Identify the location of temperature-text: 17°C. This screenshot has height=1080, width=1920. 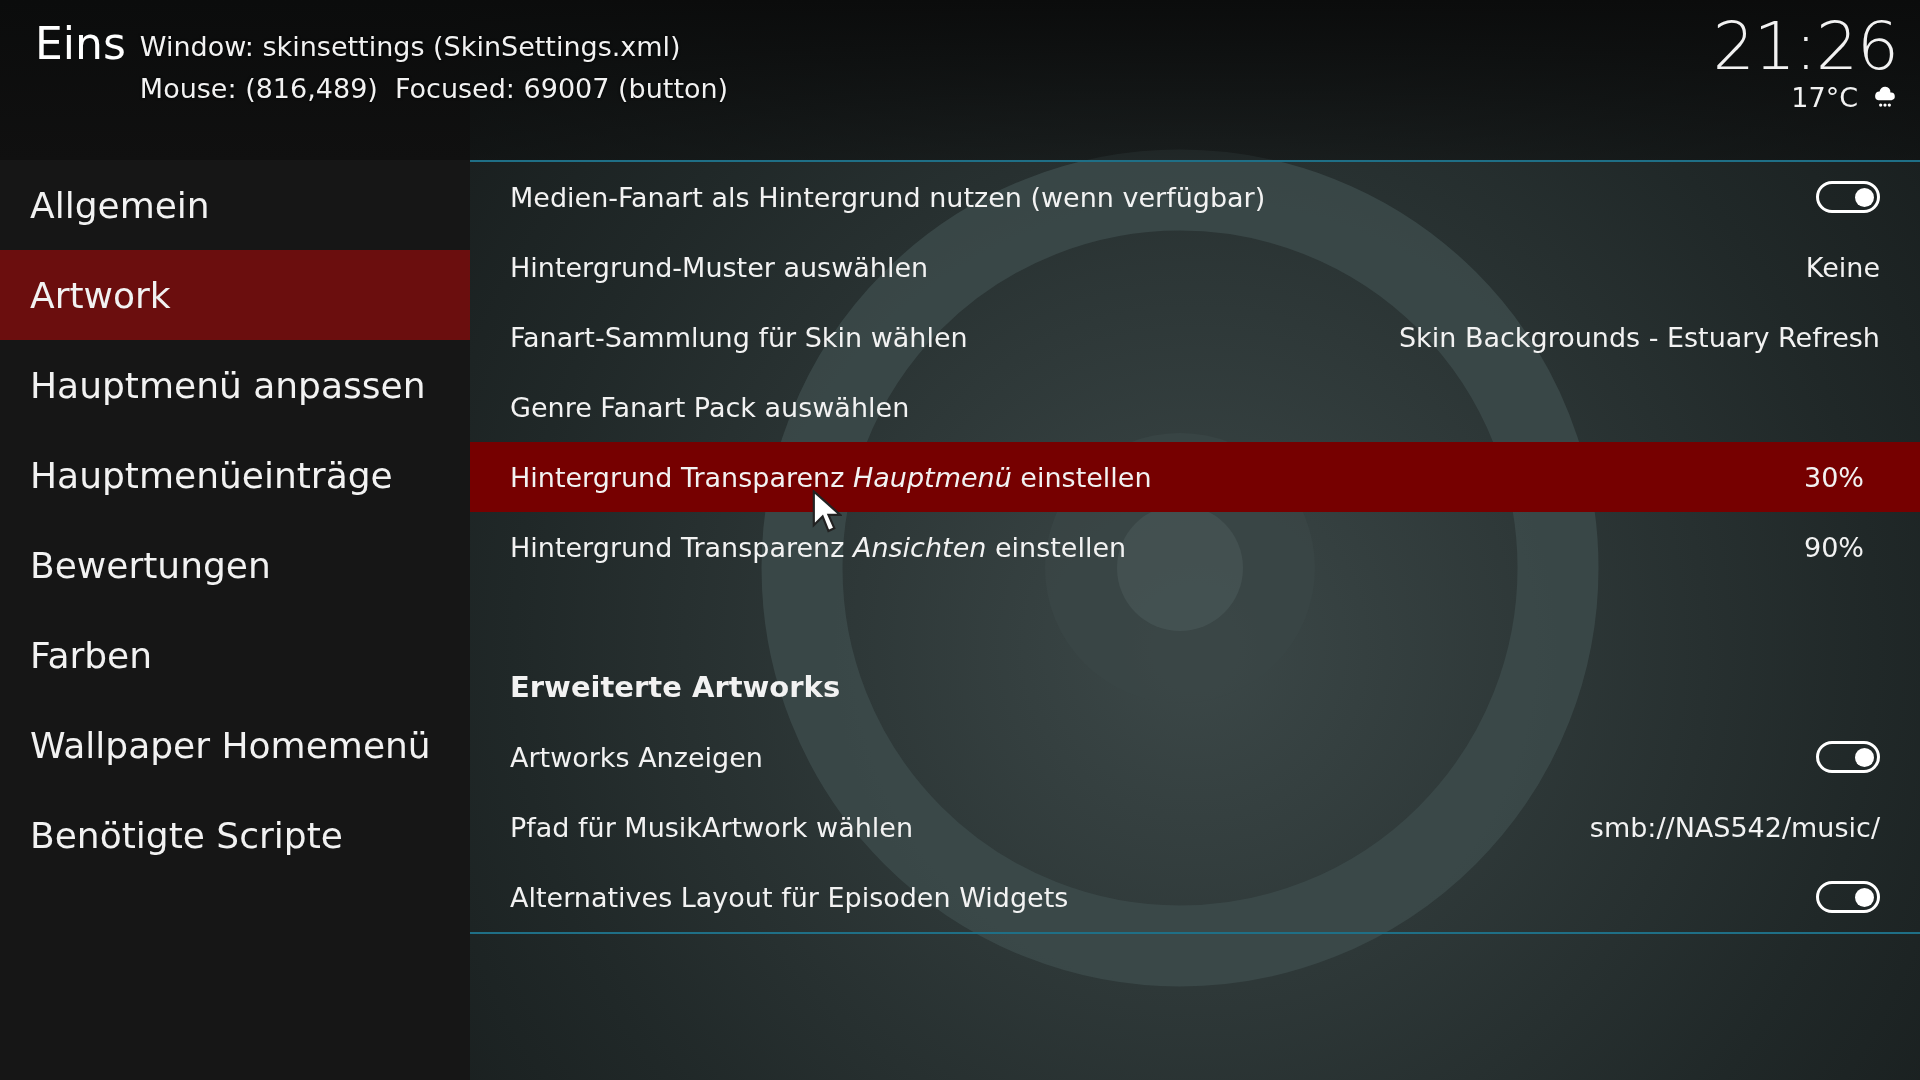
(1824, 97).